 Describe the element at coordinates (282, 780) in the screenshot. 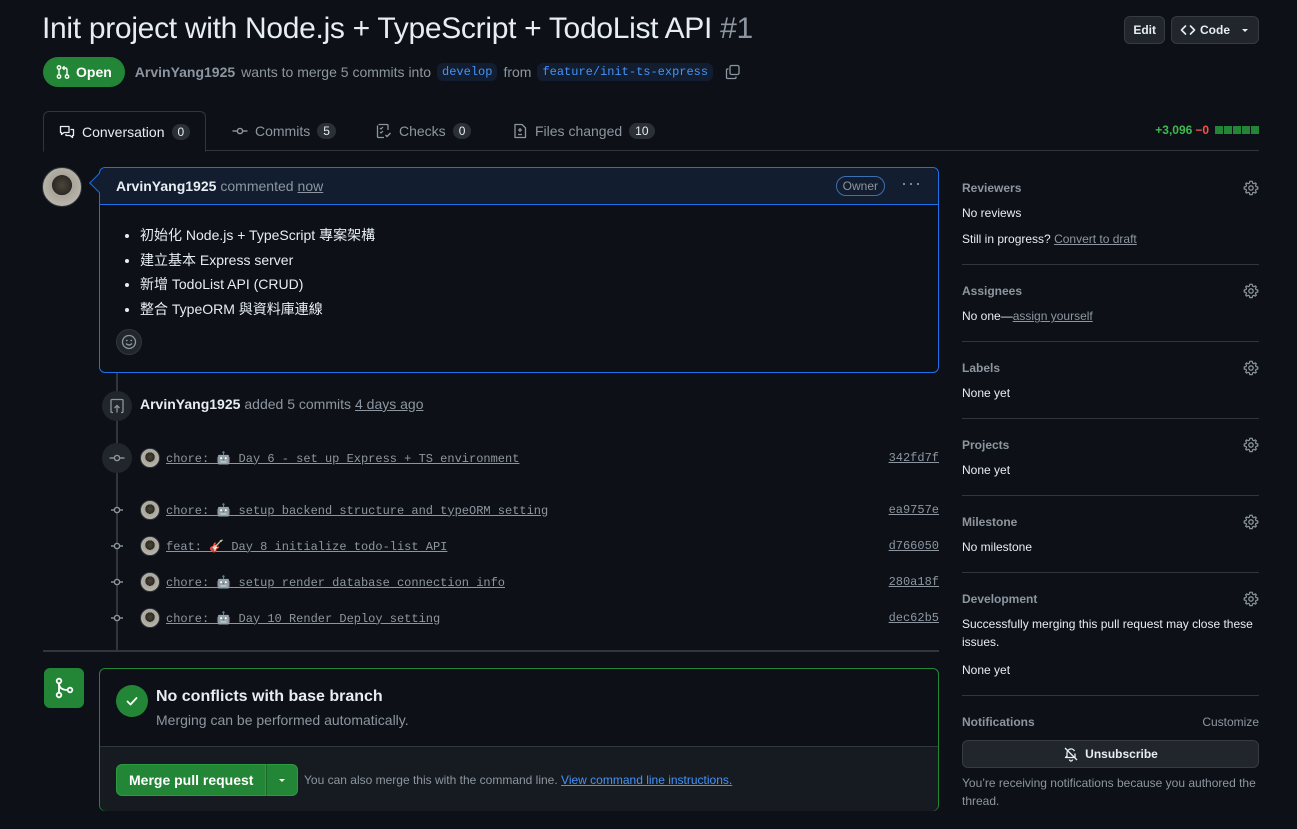

I see `merge-options-button` at that location.